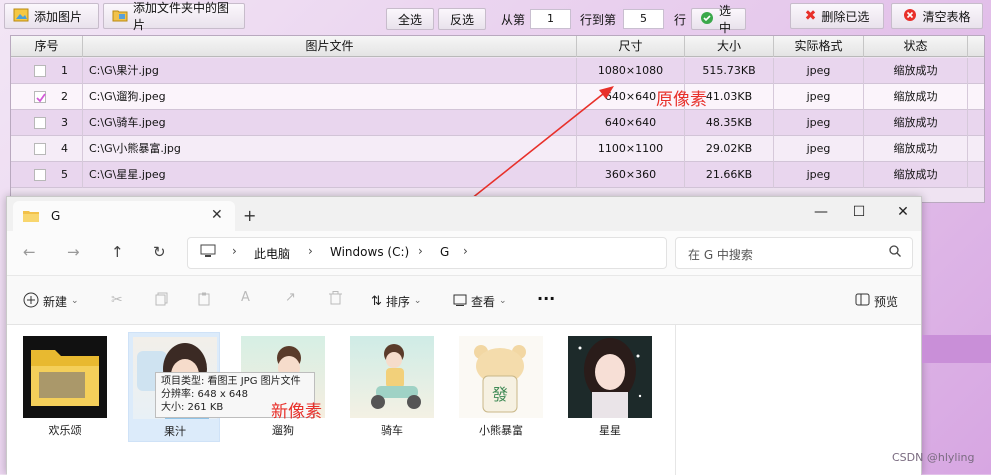 The image size is (991, 475). I want to click on sort-label: 排序, so click(397, 301).